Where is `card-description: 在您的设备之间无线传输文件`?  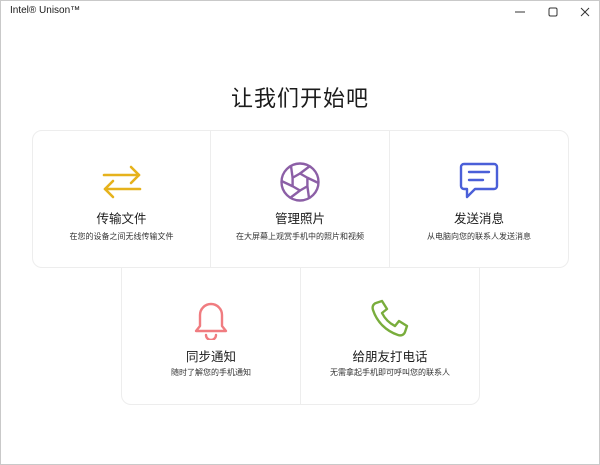 card-description: 在您的设备之间无线传输文件 is located at coordinates (121, 236).